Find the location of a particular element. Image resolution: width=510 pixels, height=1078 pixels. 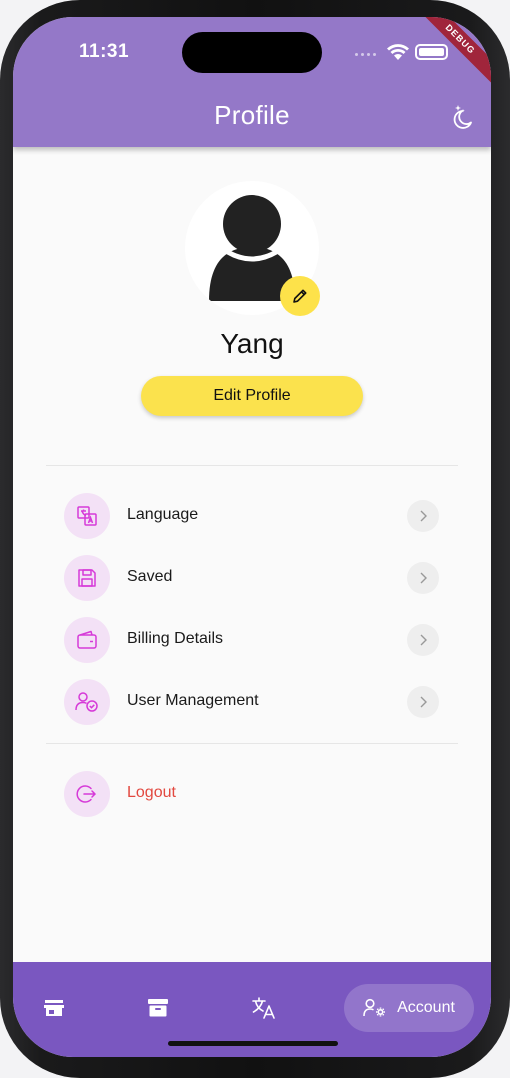

status-time: 11:31 is located at coordinates (104, 51).